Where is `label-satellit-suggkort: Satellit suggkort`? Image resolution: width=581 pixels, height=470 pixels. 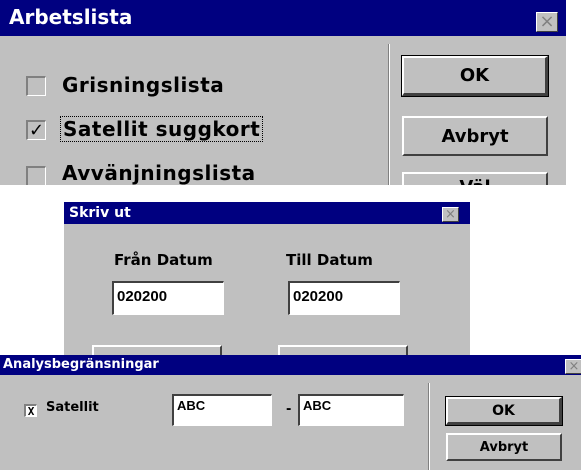 label-satellit-suggkort: Satellit suggkort is located at coordinates (162, 129).